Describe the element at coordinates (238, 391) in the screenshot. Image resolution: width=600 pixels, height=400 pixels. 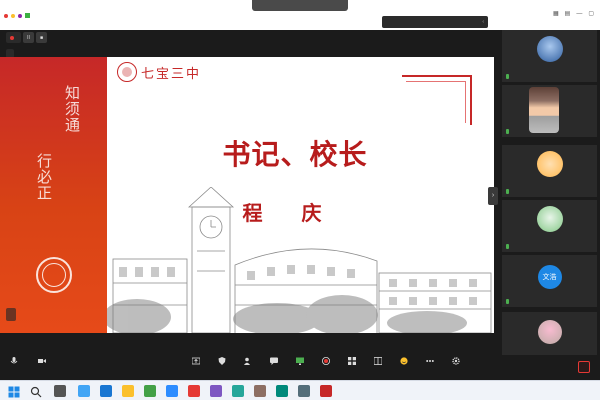
I see `chat-app-icon` at that location.